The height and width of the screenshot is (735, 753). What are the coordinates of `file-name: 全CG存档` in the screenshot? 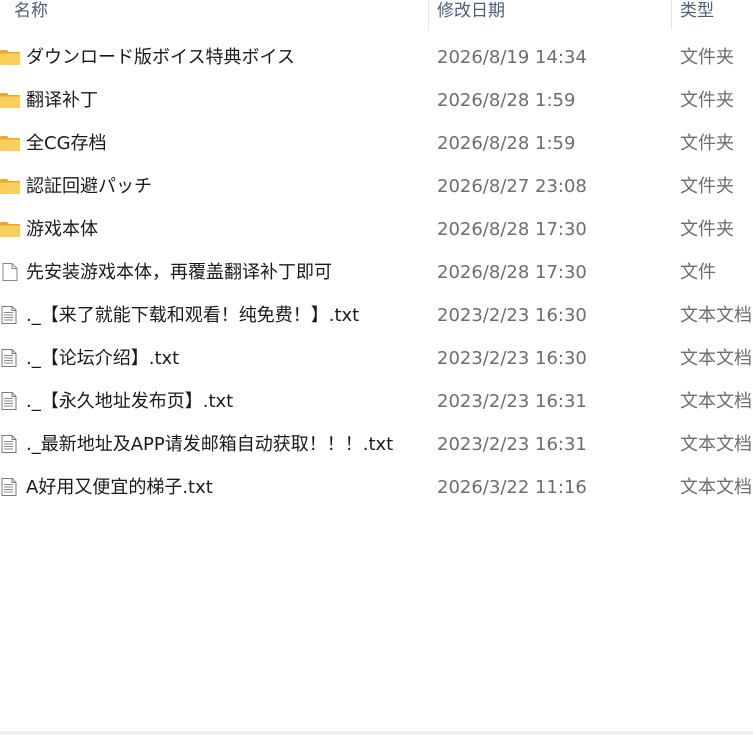 It's located at (66, 143).